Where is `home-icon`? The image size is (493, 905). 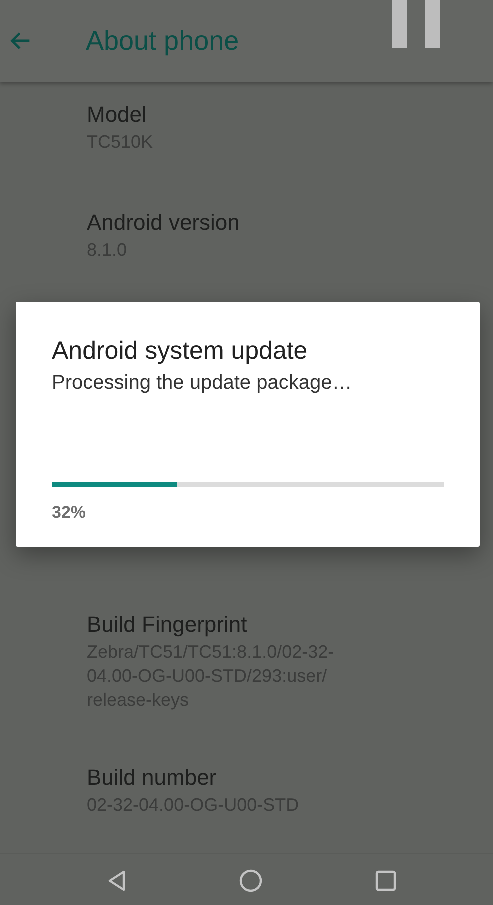
home-icon is located at coordinates (250, 880).